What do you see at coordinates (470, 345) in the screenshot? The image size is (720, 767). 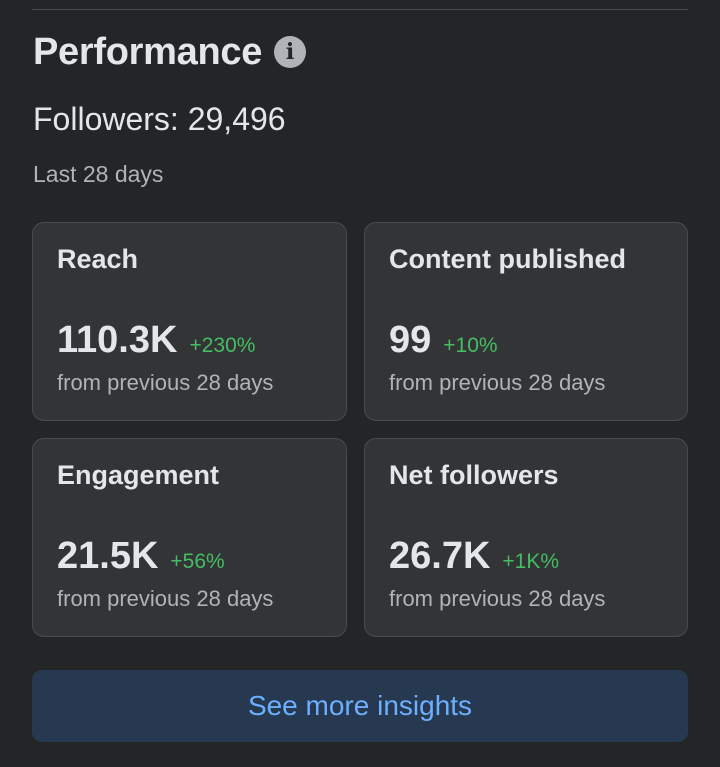 I see `metric-change: +10%` at bounding box center [470, 345].